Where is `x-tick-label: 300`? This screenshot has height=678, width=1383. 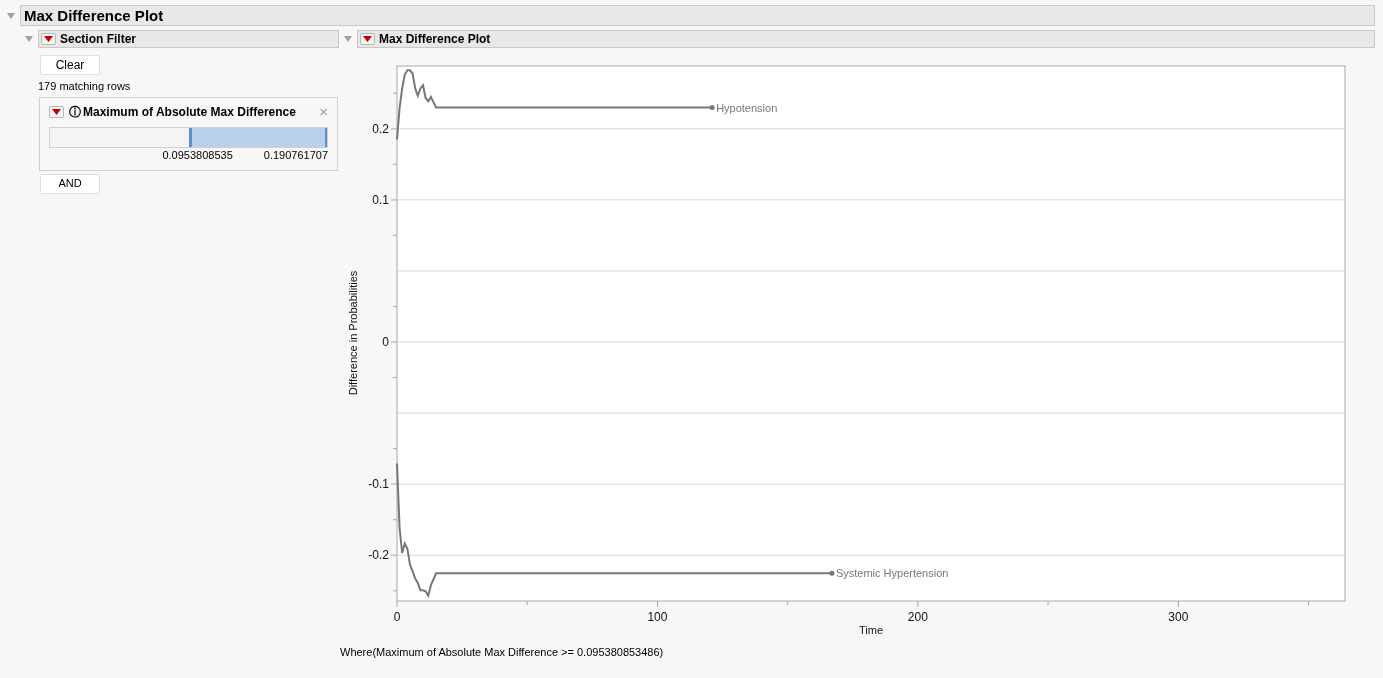
x-tick-label: 300 is located at coordinates (1178, 617).